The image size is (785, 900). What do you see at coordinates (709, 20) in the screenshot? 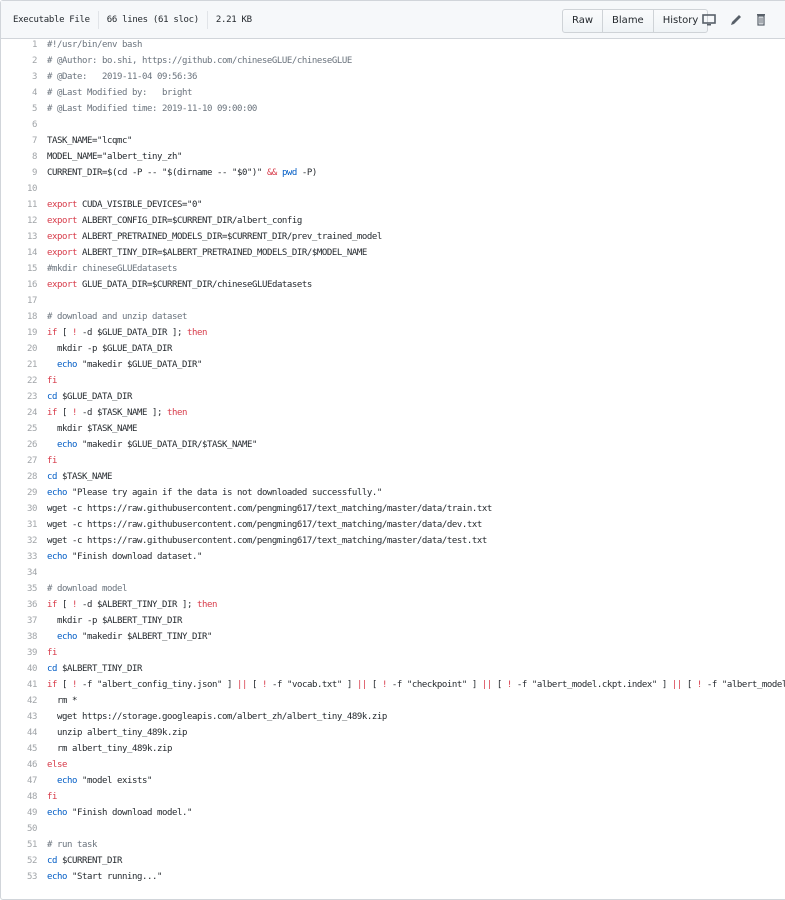
I see `desktop-icon` at bounding box center [709, 20].